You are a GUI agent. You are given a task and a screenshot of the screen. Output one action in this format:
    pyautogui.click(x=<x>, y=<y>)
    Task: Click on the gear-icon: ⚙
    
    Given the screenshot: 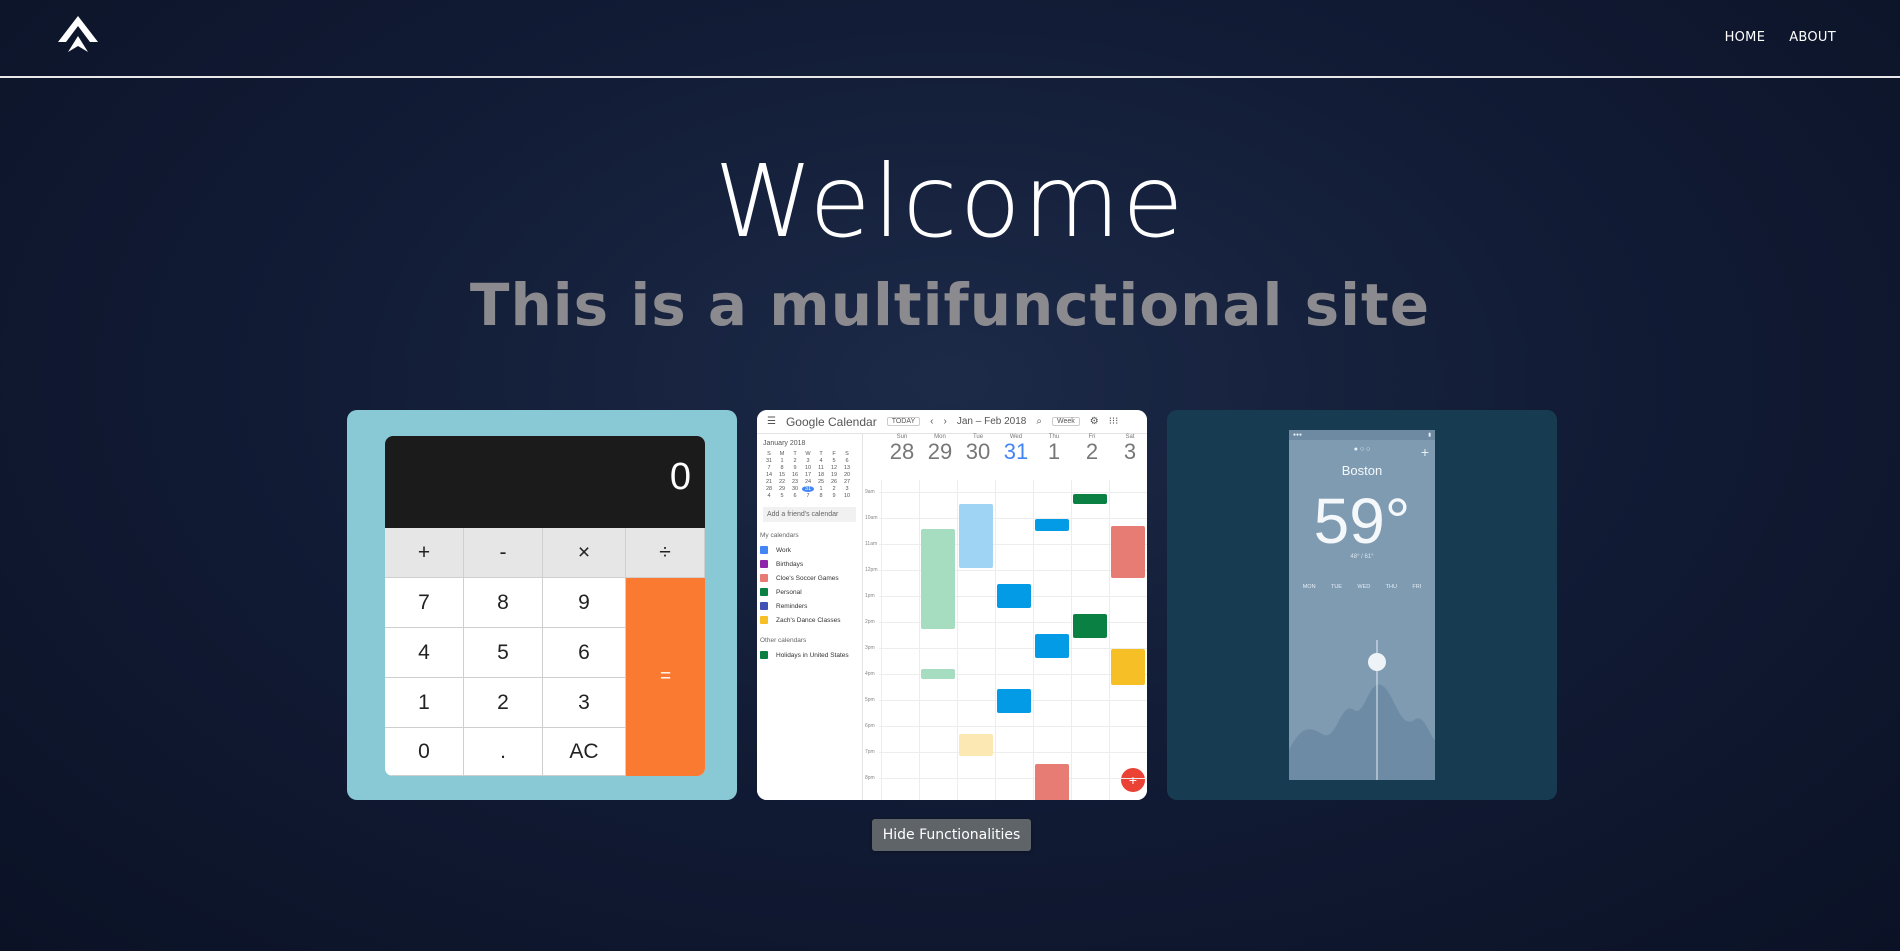 What is the action you would take?
    pyautogui.click(x=1094, y=421)
    